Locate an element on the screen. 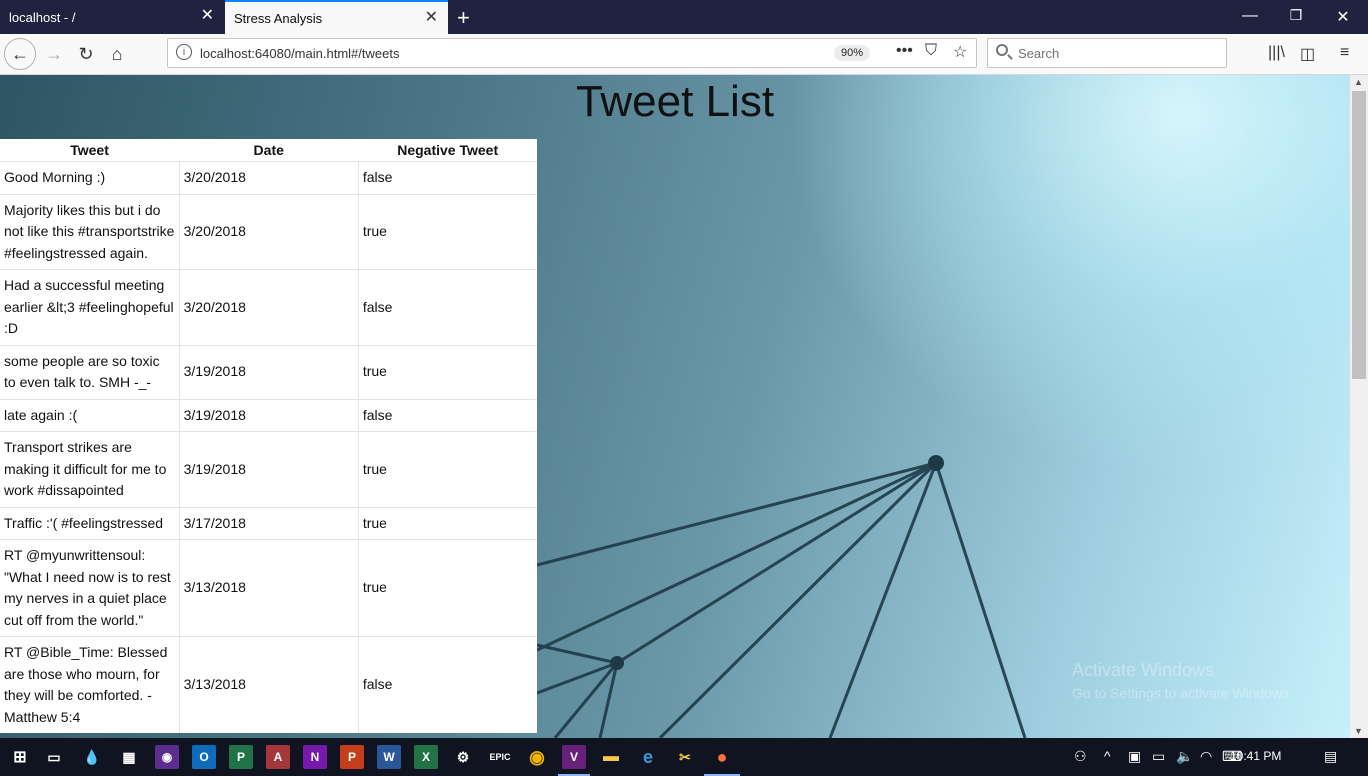  restore-icon: ❐ is located at coordinates (1296, 15).